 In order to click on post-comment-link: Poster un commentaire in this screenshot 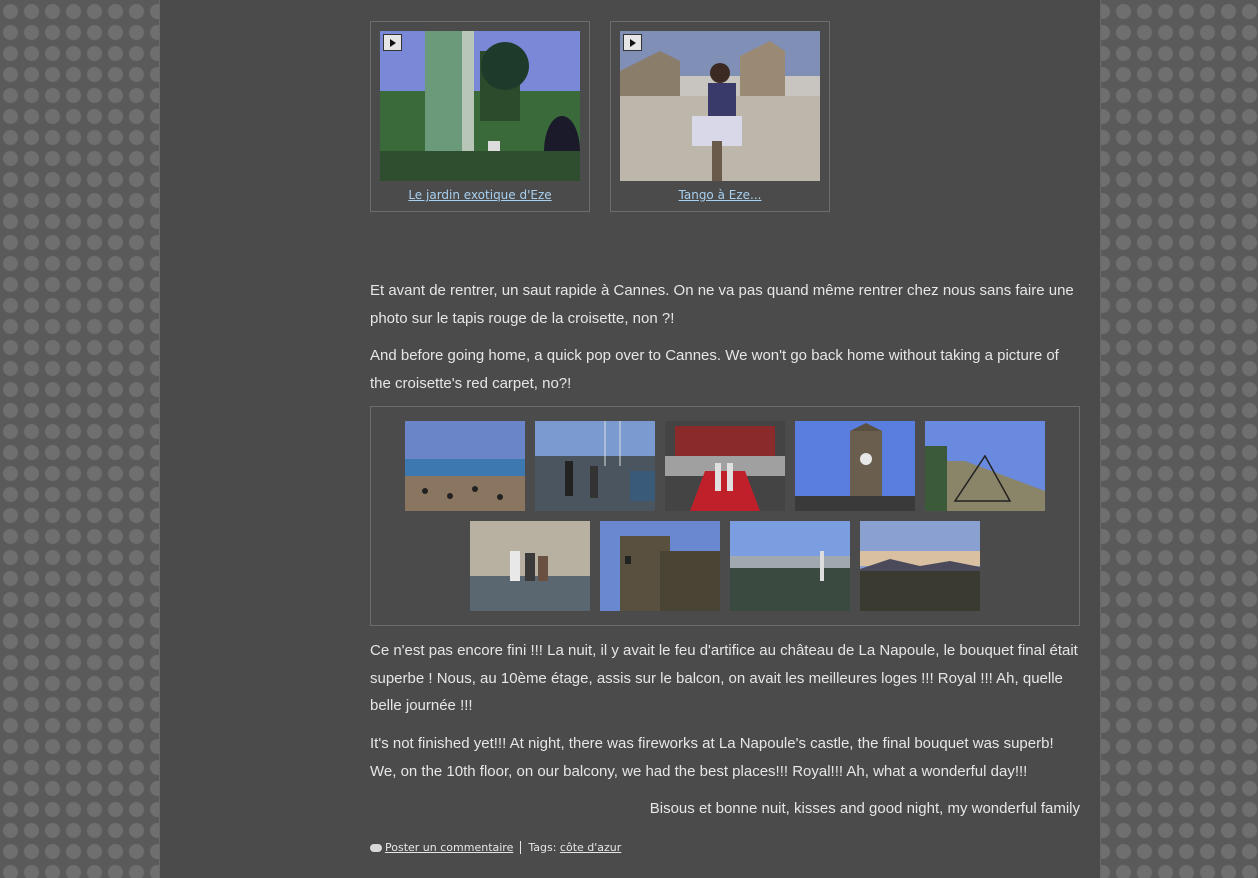, I will do `click(449, 847)`.